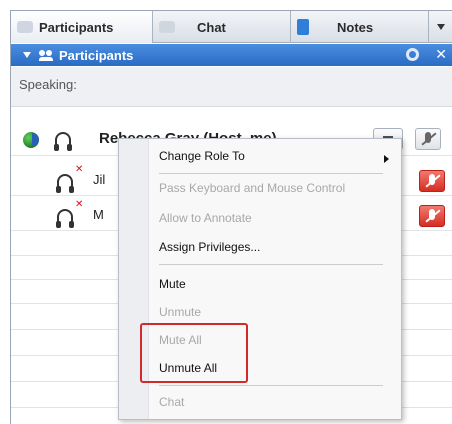 The height and width of the screenshot is (424, 452). Describe the element at coordinates (428, 139) in the screenshot. I see `mute-toggle-button` at that location.